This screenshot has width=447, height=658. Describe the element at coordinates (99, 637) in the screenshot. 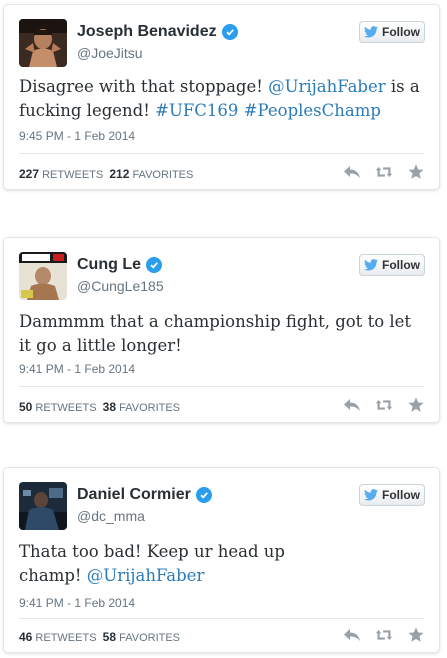

I see `tweet-stats: 46 RETWEETS 58 FAVORITES` at that location.